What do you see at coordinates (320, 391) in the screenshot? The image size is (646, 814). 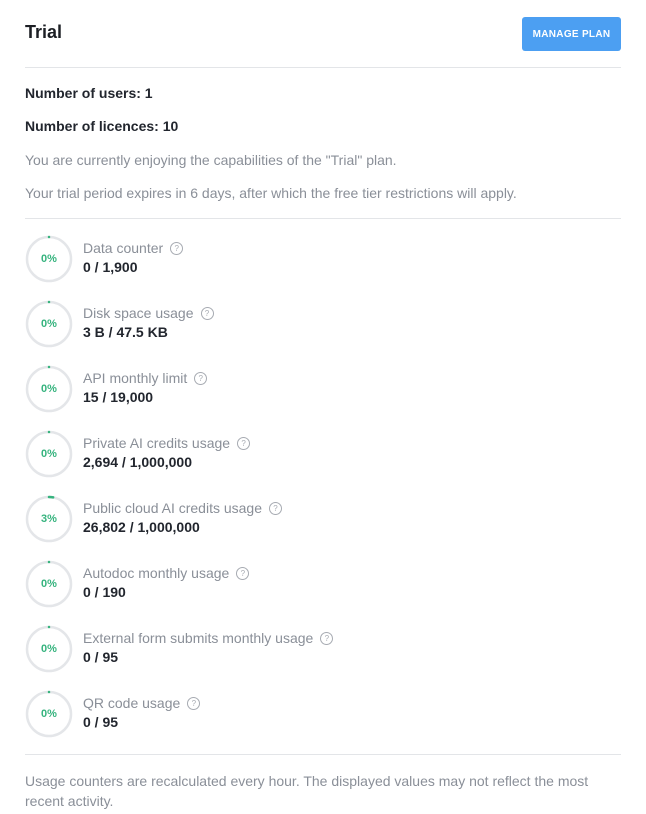 I see `usage-metric-row: 0% API monthly limit? 15 / 19,000` at bounding box center [320, 391].